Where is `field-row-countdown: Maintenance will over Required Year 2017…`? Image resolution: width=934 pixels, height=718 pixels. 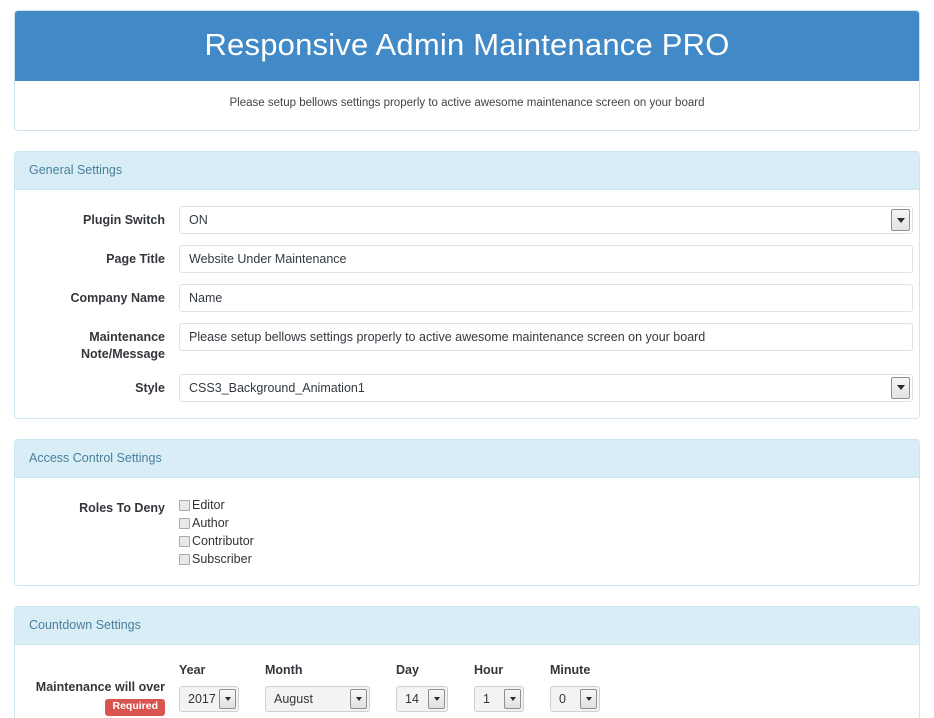
field-row-countdown: Maintenance will over Required Year 2017… is located at coordinates (467, 688).